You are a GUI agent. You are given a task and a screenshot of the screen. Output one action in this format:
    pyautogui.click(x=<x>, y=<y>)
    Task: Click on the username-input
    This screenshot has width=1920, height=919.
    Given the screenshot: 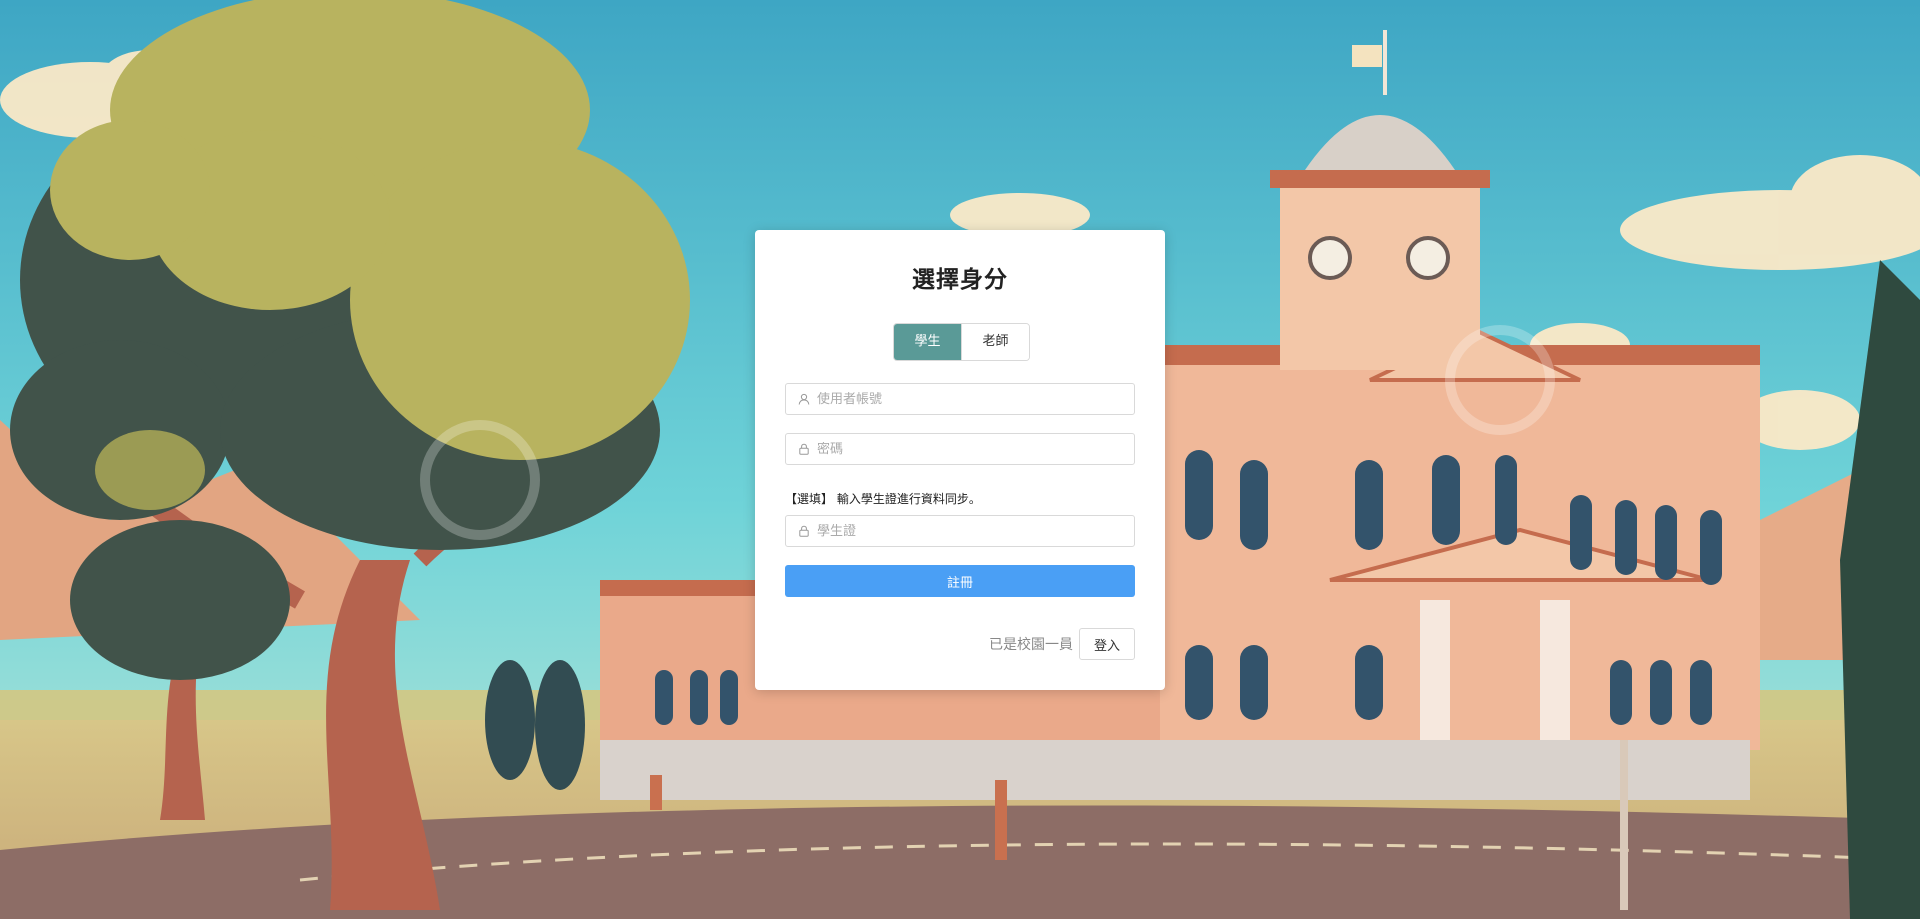 What is the action you would take?
    pyautogui.click(x=972, y=399)
    